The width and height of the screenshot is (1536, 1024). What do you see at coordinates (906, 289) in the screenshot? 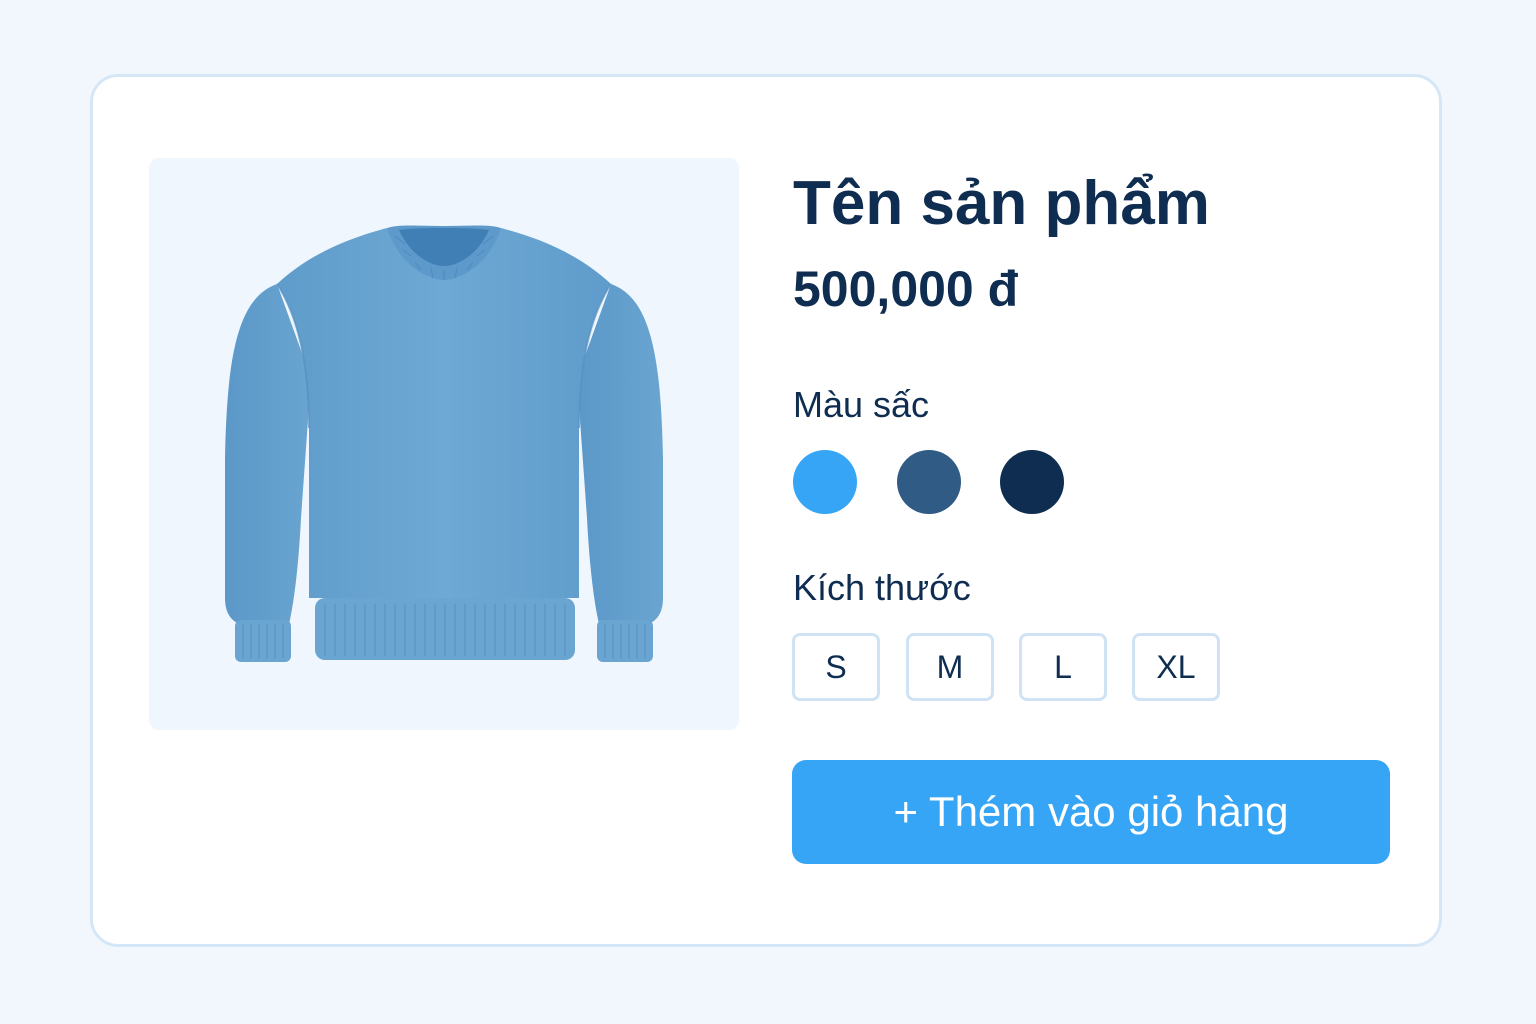
I see `product-price: 500,000 đ` at bounding box center [906, 289].